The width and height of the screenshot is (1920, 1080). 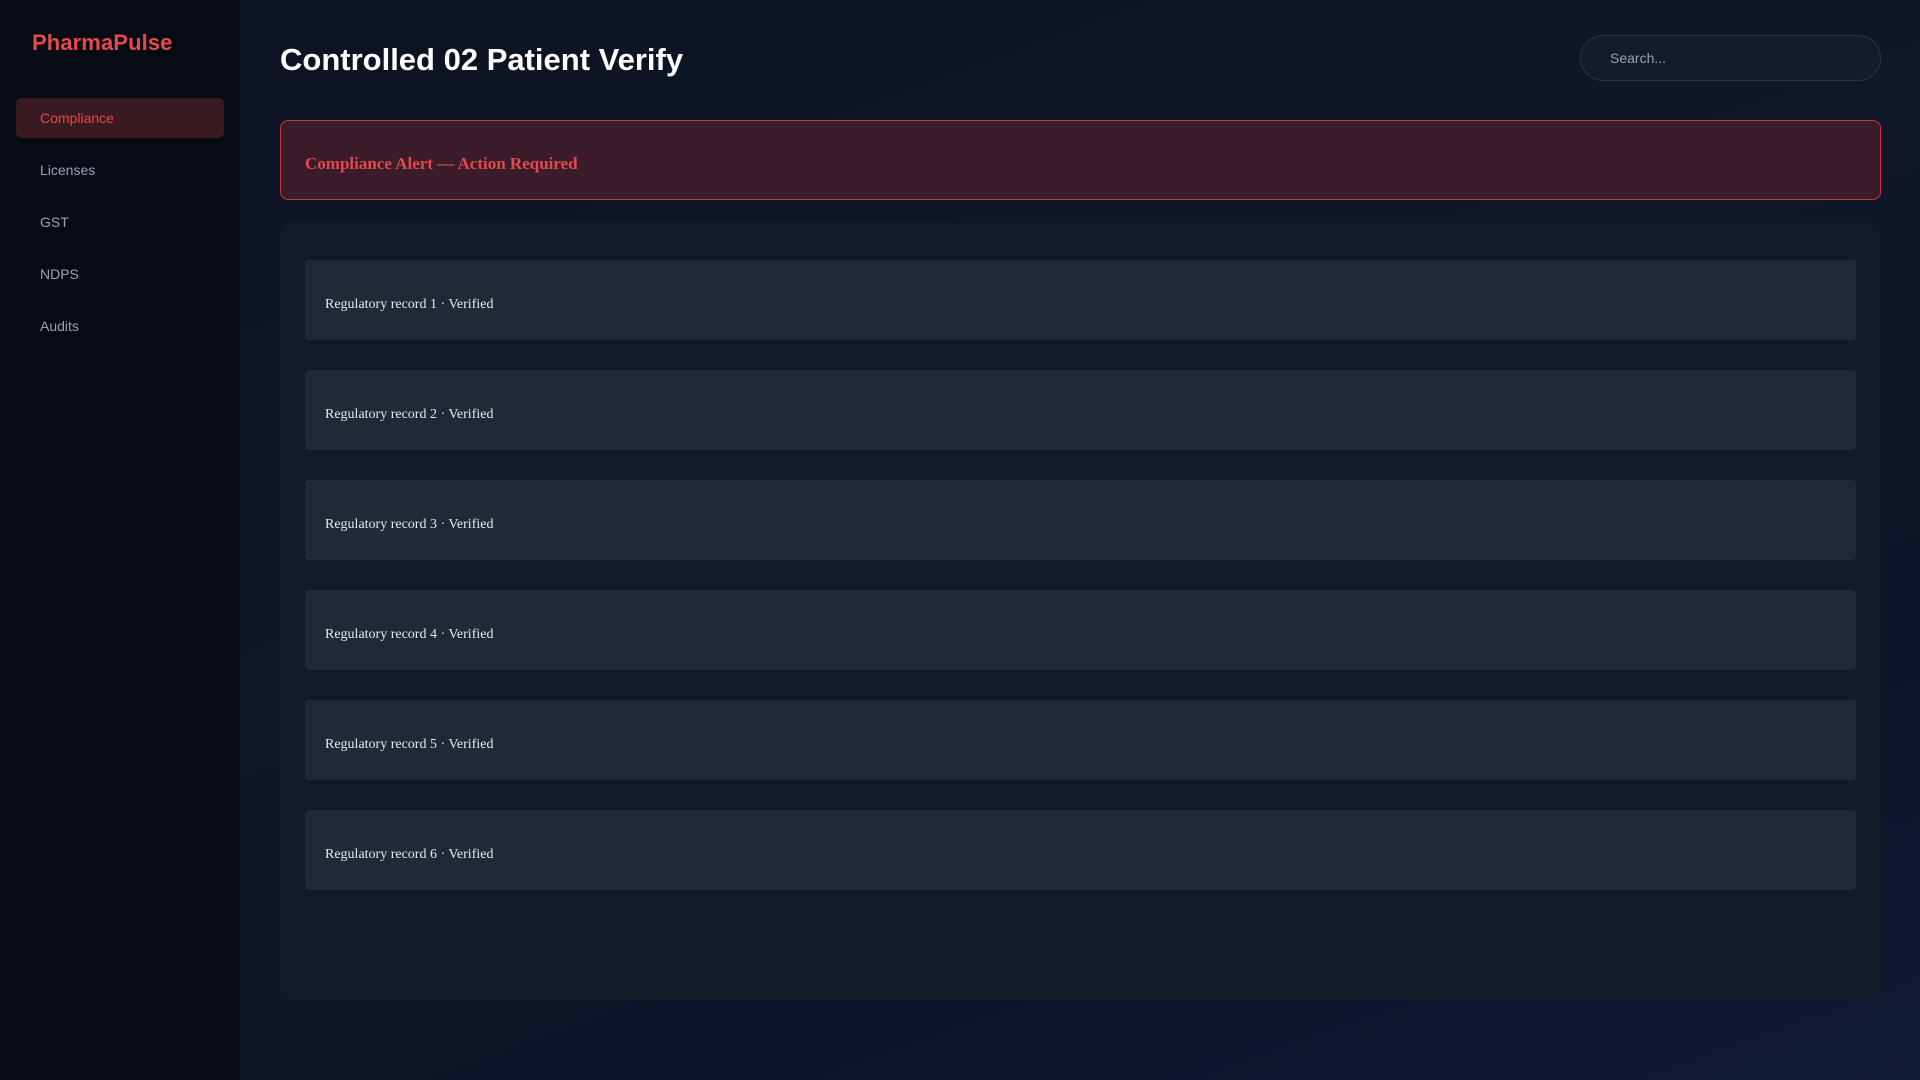 I want to click on record-text: Regulatory record 1 · Verified, so click(x=409, y=304).